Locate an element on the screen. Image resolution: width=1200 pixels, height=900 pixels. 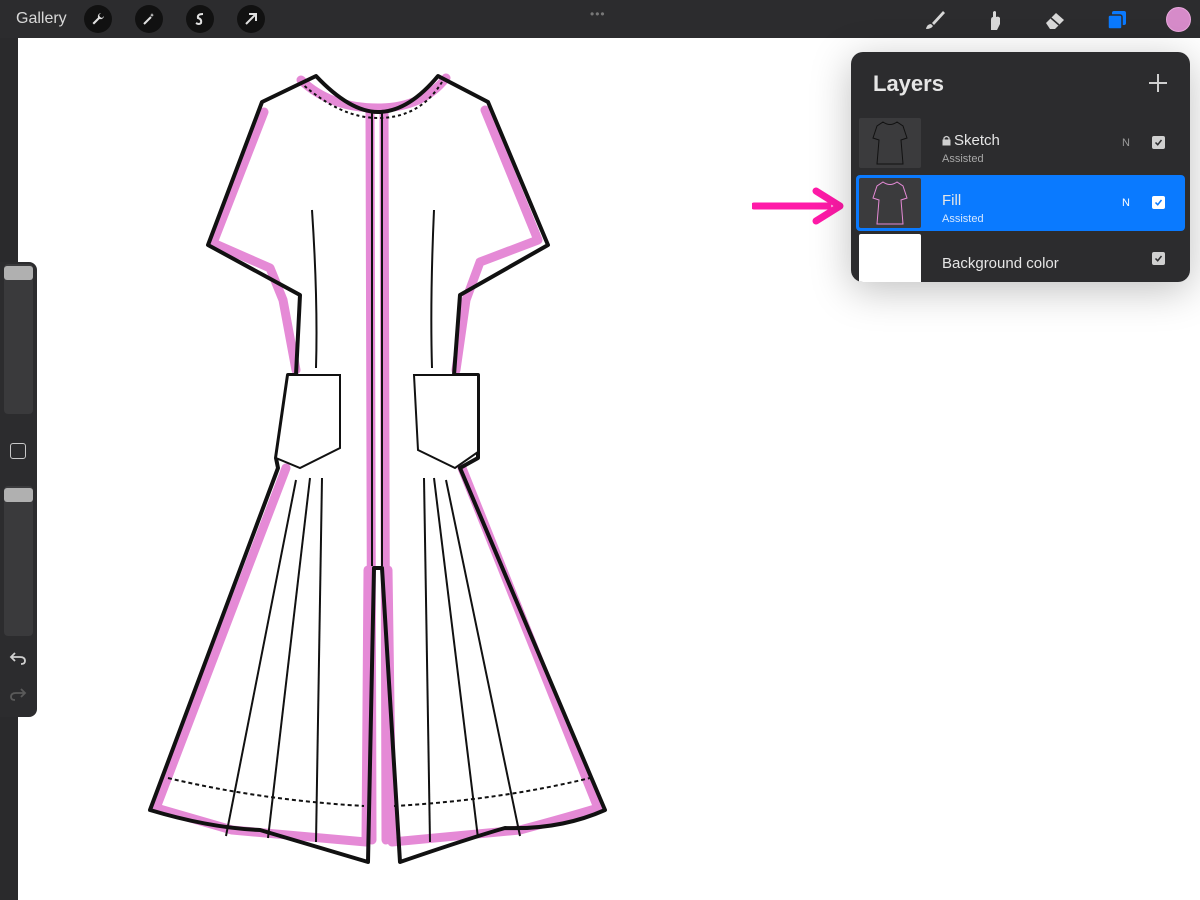
transform-arrow-icon is located at coordinates (251, 19).